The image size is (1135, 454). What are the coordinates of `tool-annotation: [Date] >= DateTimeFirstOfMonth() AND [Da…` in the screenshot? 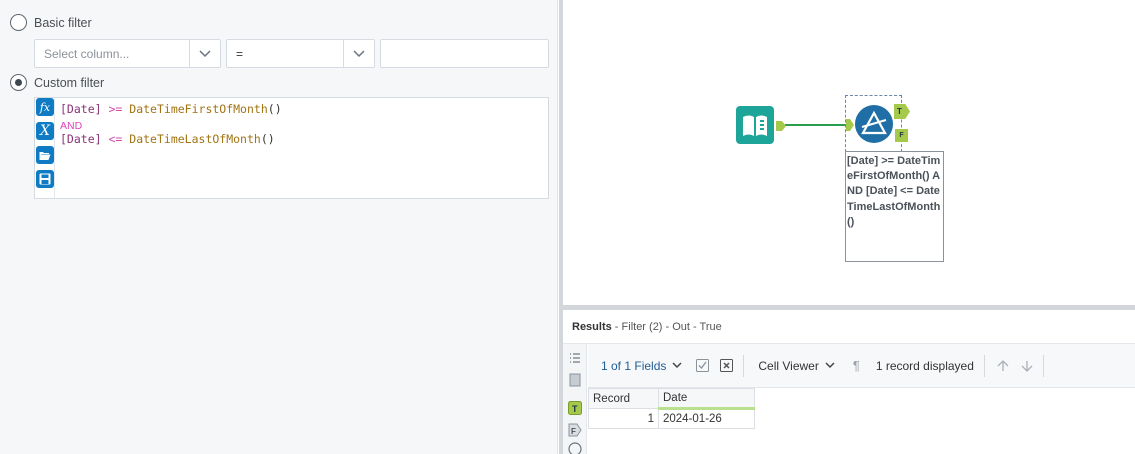 It's located at (894, 206).